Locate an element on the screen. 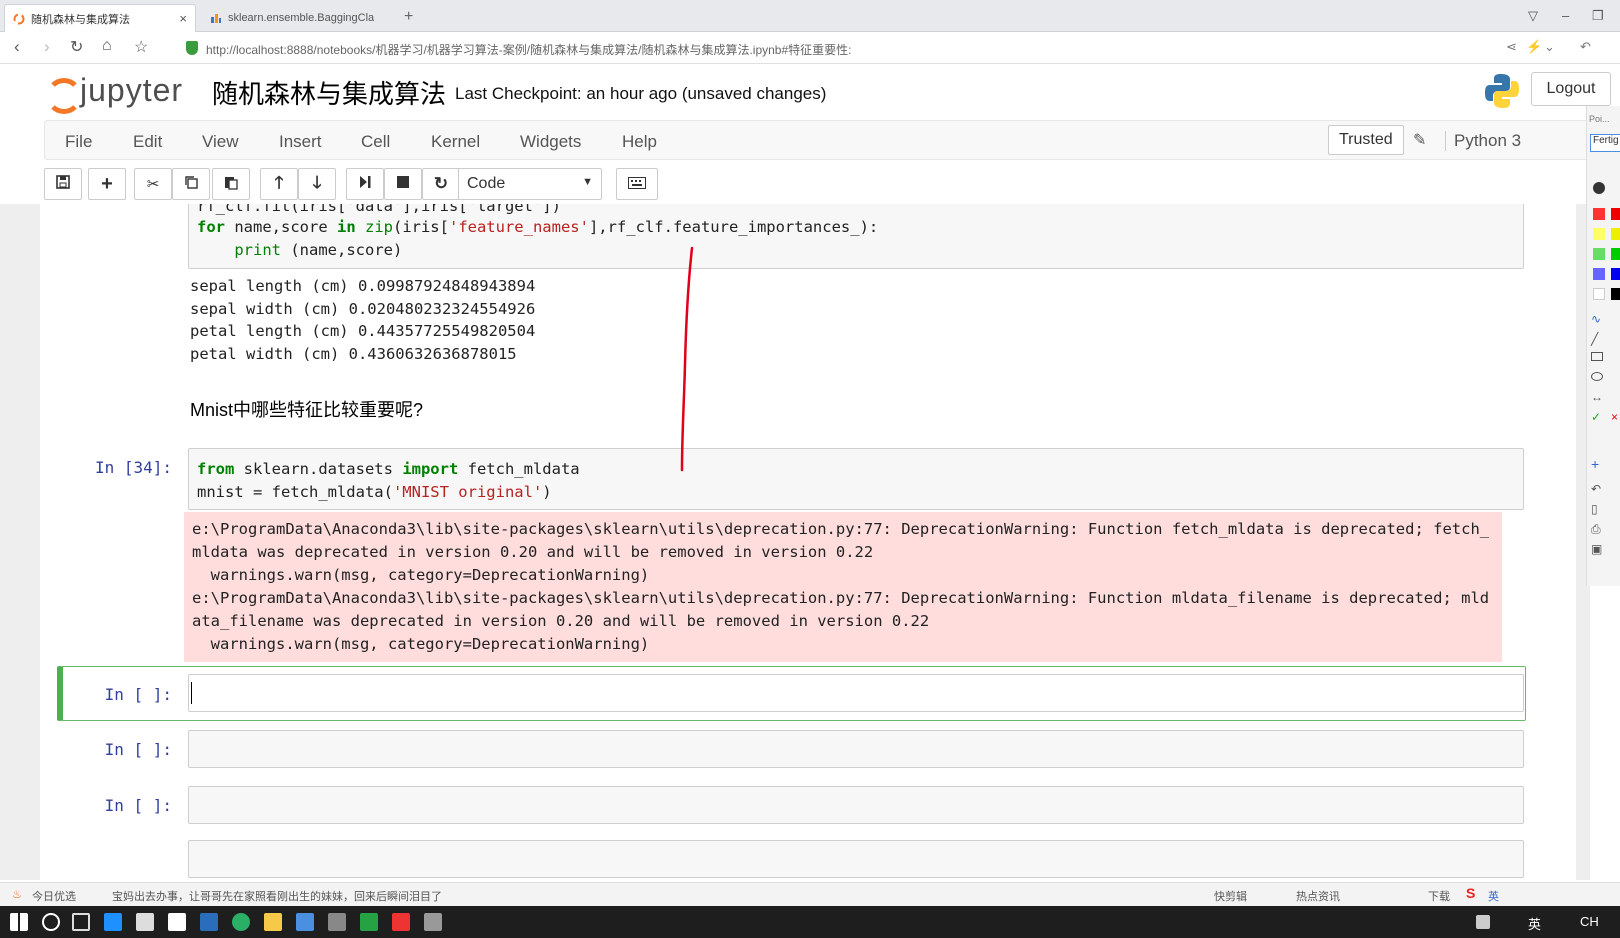  jupyter-logo: jupyter is located at coordinates (113, 93).